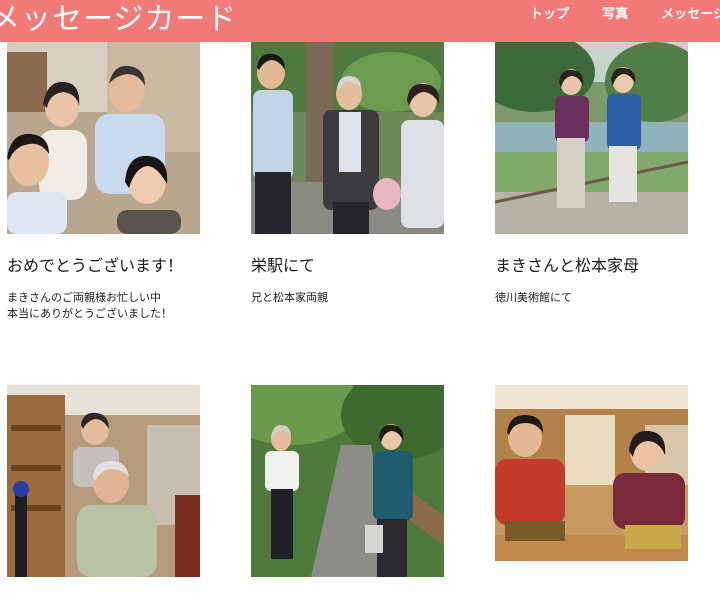 This screenshot has width=720, height=599. Describe the element at coordinates (615, 15) in the screenshot. I see `nav-link-photos: 写真` at that location.